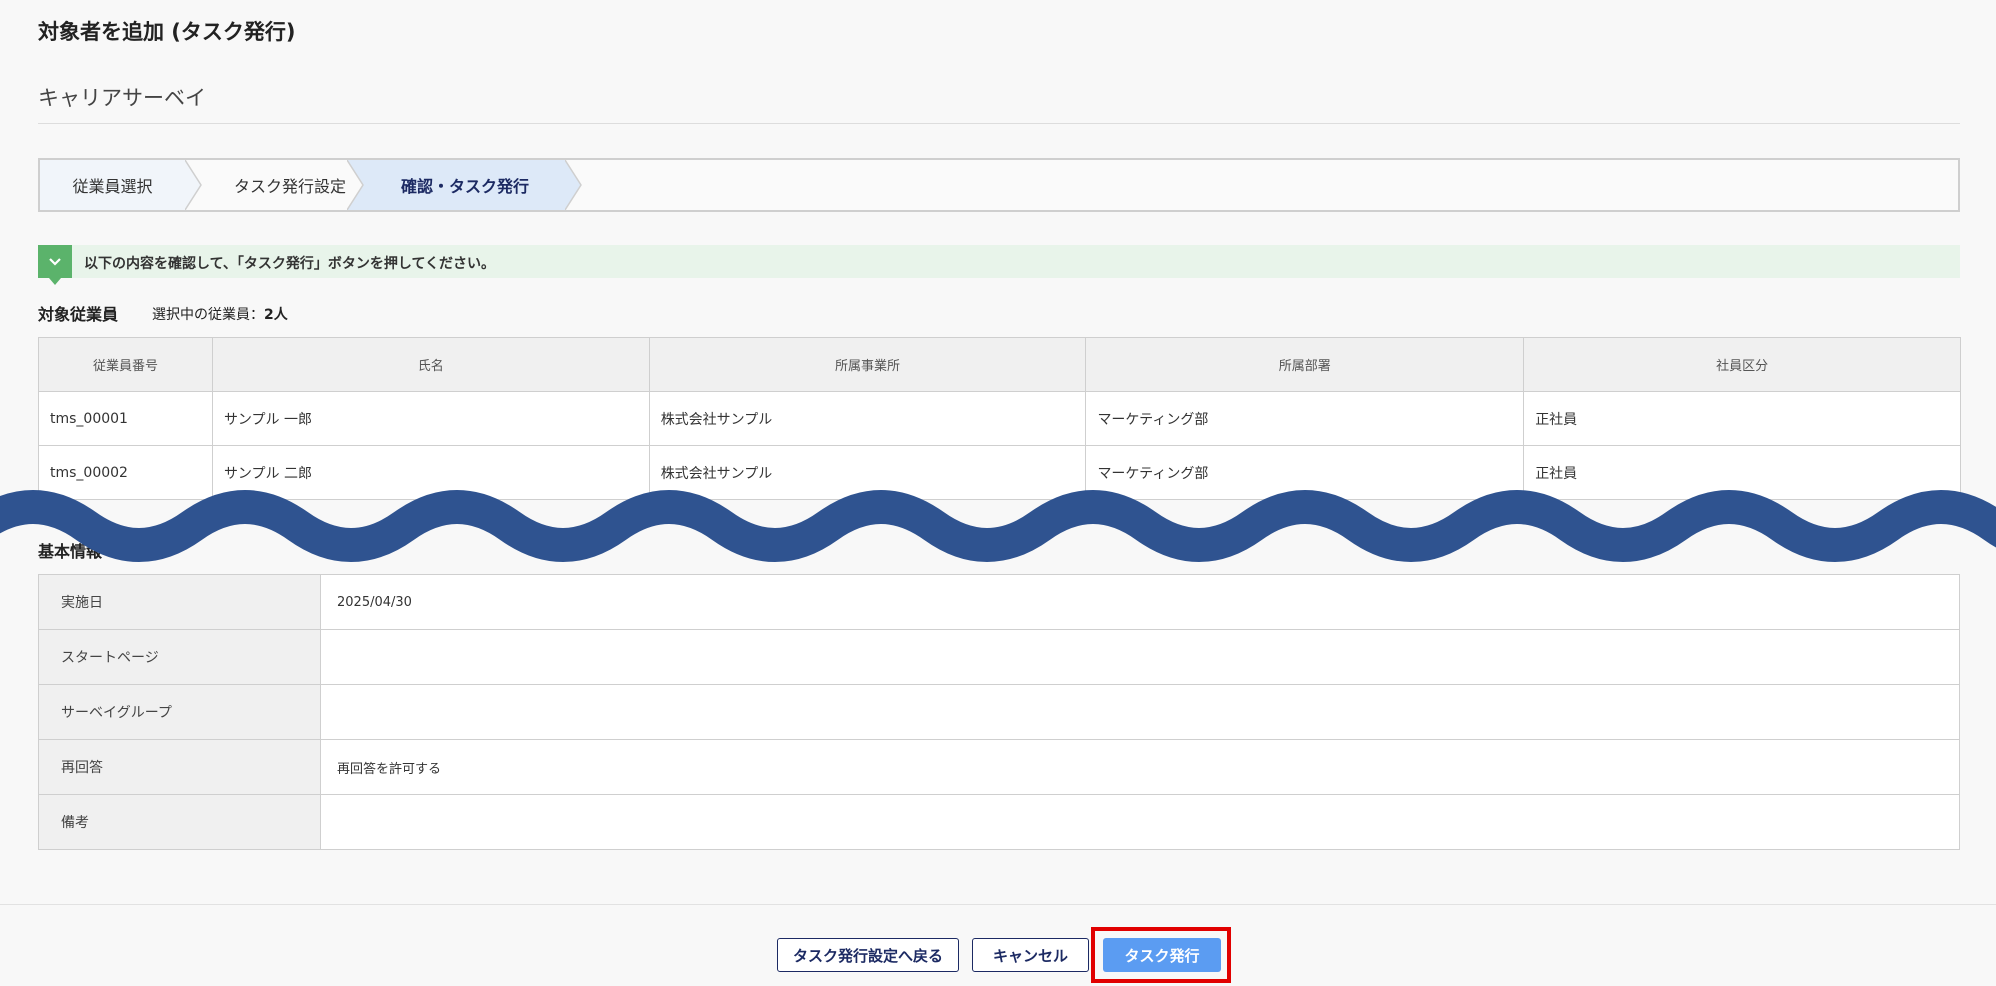 The image size is (1996, 986). Describe the element at coordinates (179, 712) in the screenshot. I see `info-label: サーベイグループ` at that location.